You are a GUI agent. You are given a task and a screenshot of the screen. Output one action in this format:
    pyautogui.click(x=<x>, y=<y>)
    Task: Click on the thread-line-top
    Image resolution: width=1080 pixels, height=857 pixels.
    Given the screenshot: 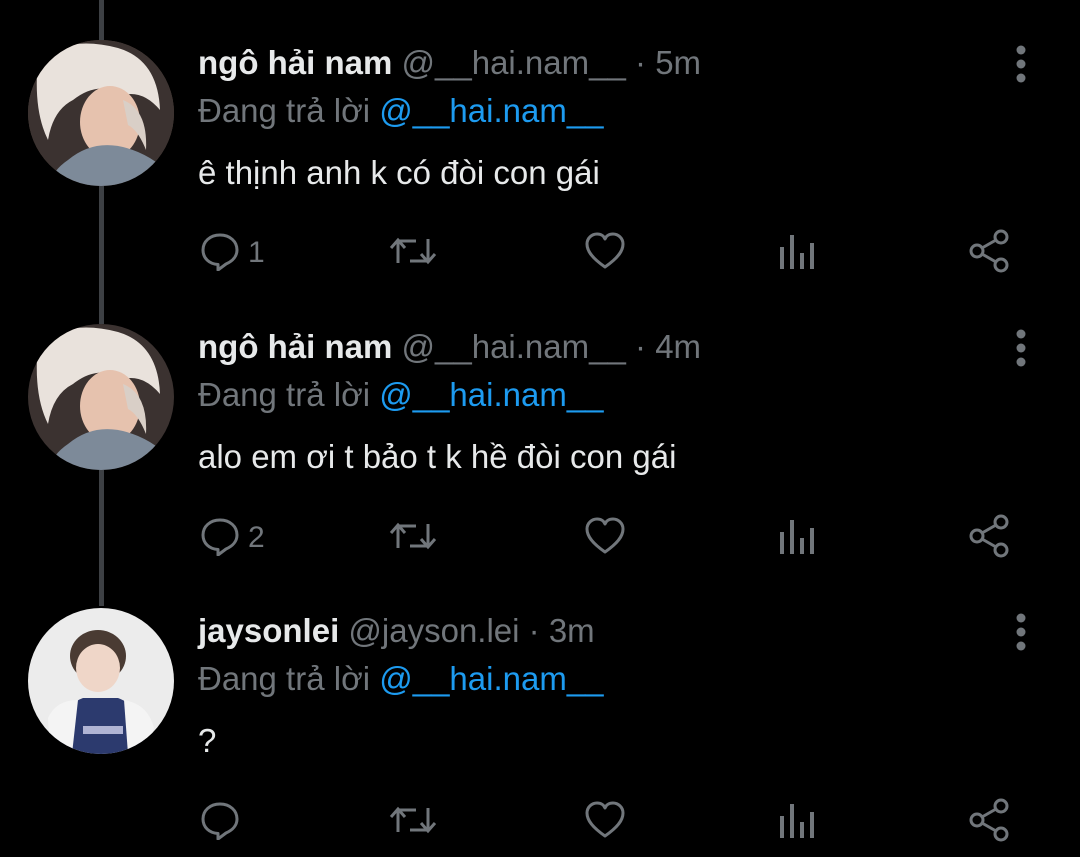 What is the action you would take?
    pyautogui.click(x=101, y=20)
    